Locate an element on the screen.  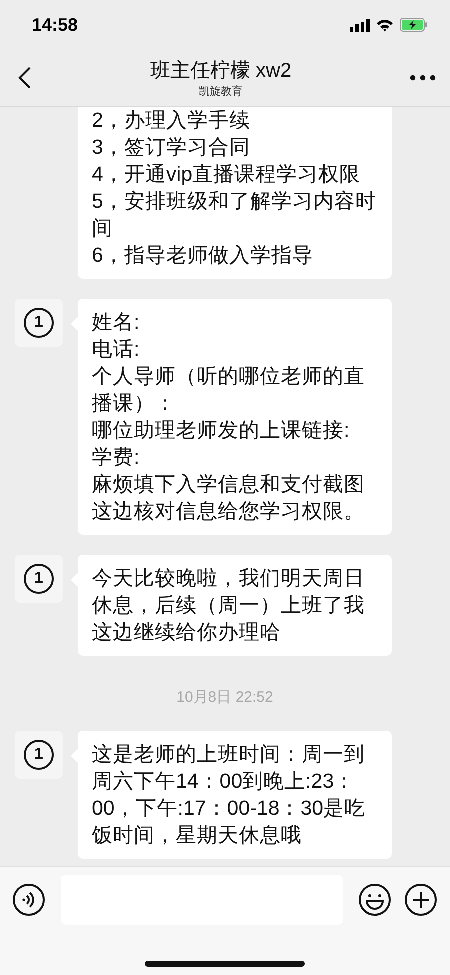
message-text: 电话: is located at coordinates (116, 350).